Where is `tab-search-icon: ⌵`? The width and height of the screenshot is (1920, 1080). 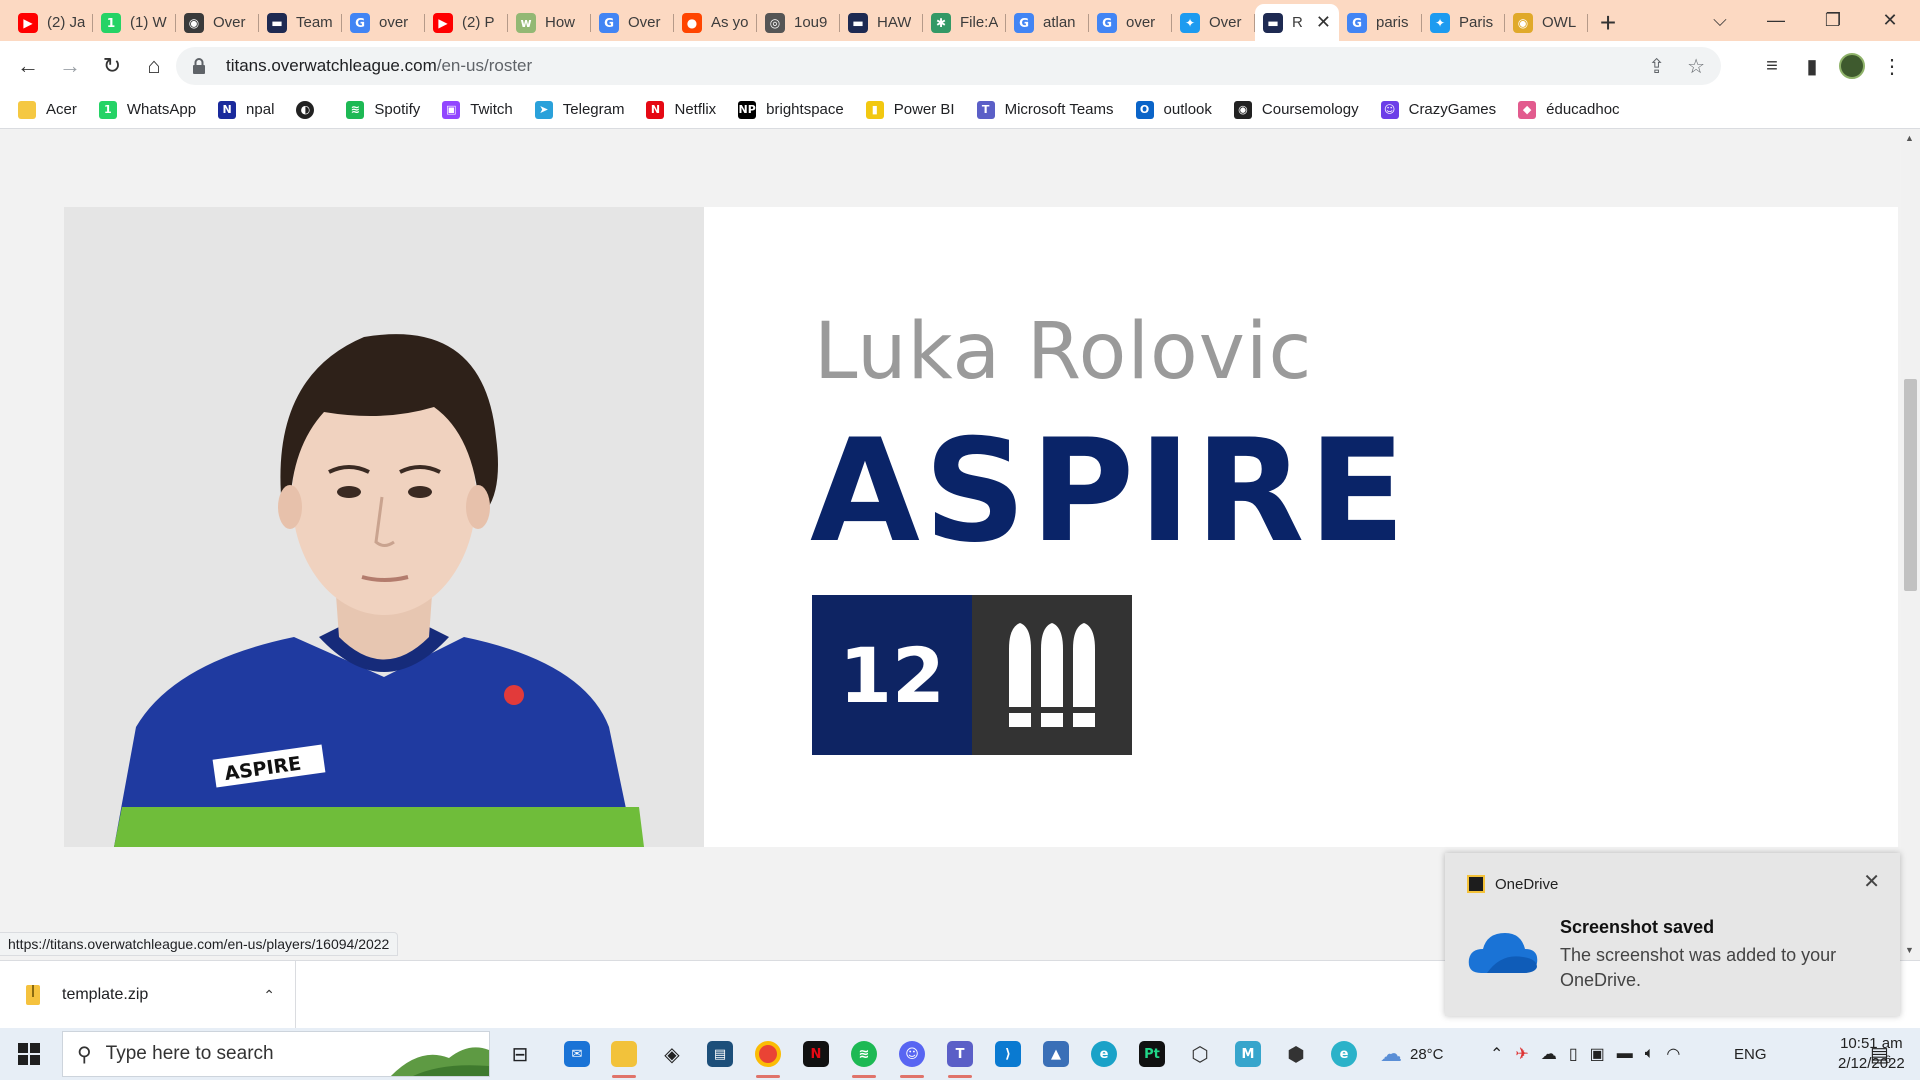
tab-search-icon: ⌵ is located at coordinates (1720, 20).